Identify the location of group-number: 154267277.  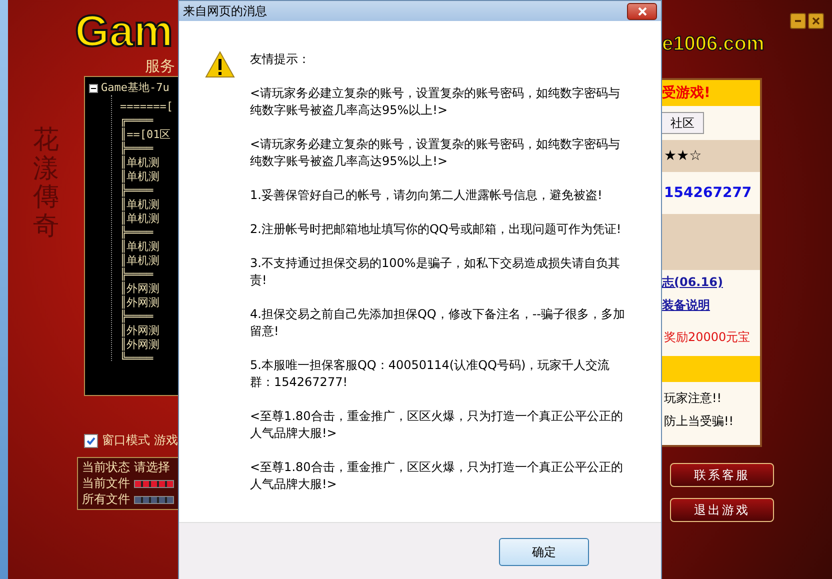
(708, 193).